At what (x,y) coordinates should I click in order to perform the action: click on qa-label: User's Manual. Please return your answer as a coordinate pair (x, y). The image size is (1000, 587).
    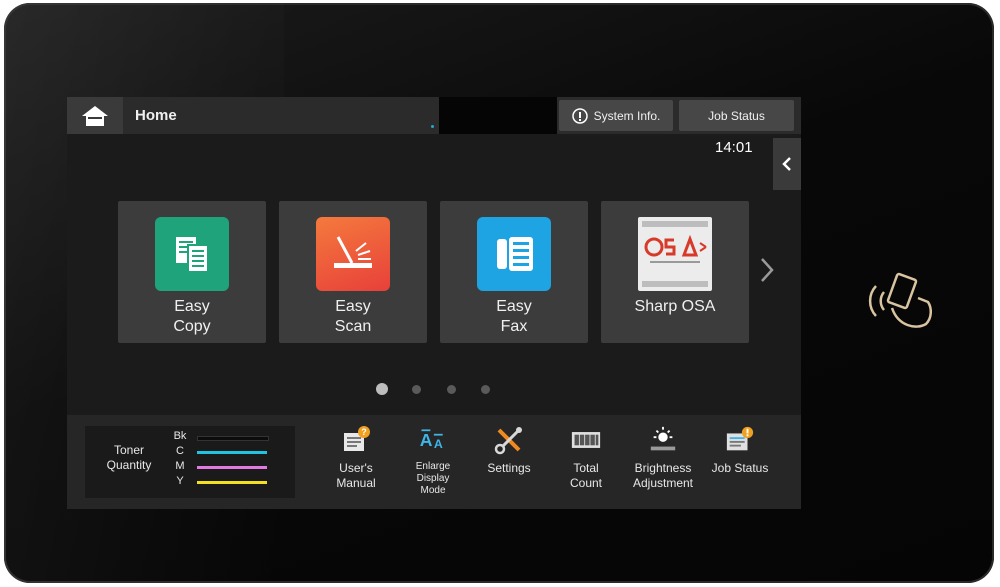
    Looking at the image, I should click on (356, 476).